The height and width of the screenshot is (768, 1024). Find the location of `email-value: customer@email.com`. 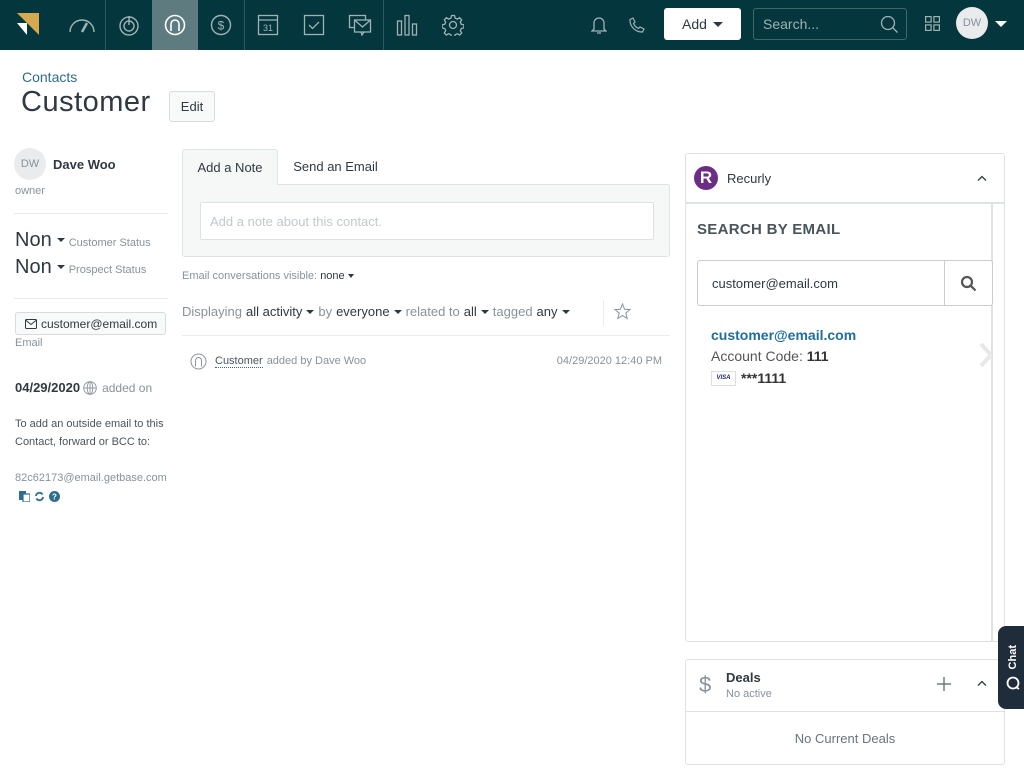

email-value: customer@email.com is located at coordinates (99, 323).